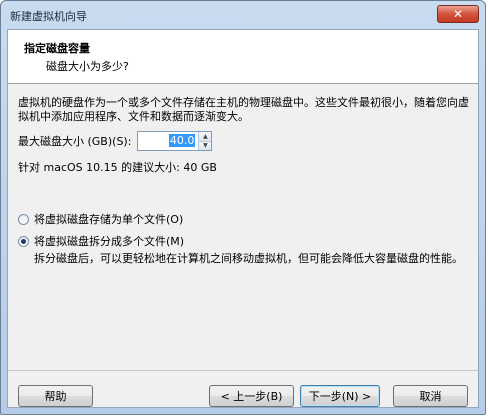 The height and width of the screenshot is (417, 488). Describe the element at coordinates (243, 15) in the screenshot. I see `title-bar: 新建虚拟机向导 ✕` at that location.